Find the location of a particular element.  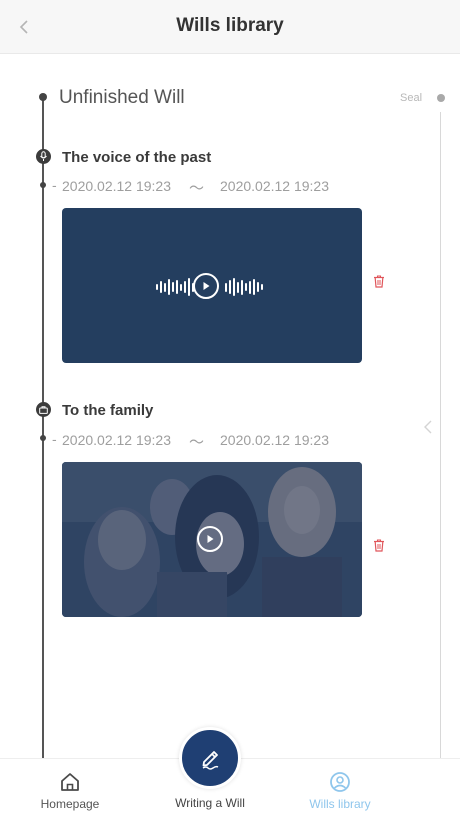

seal-track-line is located at coordinates (440, 435).